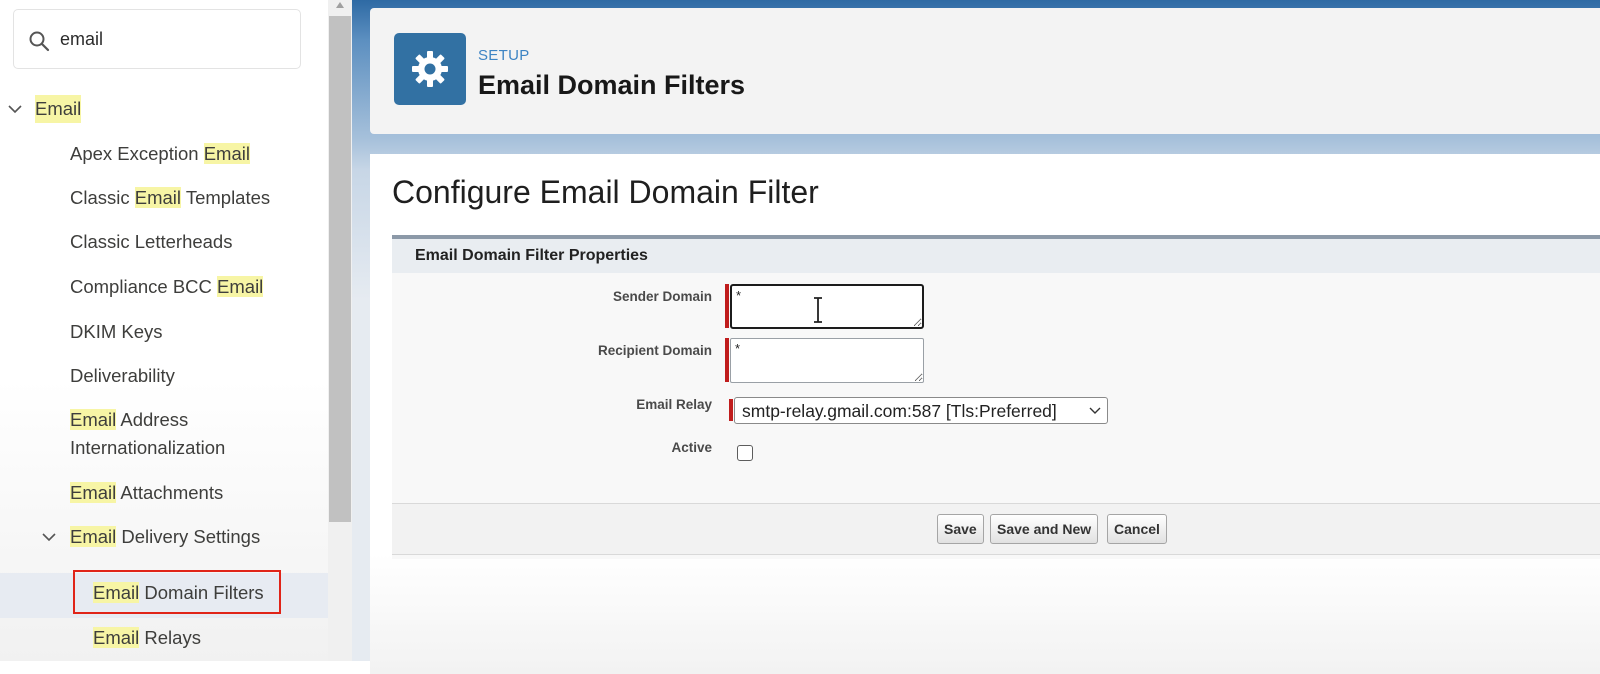  I want to click on quick-find-box, so click(157, 39).